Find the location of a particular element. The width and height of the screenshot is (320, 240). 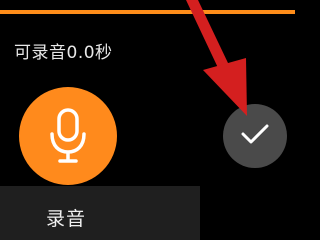

record-label: 录音 is located at coordinates (66, 219).